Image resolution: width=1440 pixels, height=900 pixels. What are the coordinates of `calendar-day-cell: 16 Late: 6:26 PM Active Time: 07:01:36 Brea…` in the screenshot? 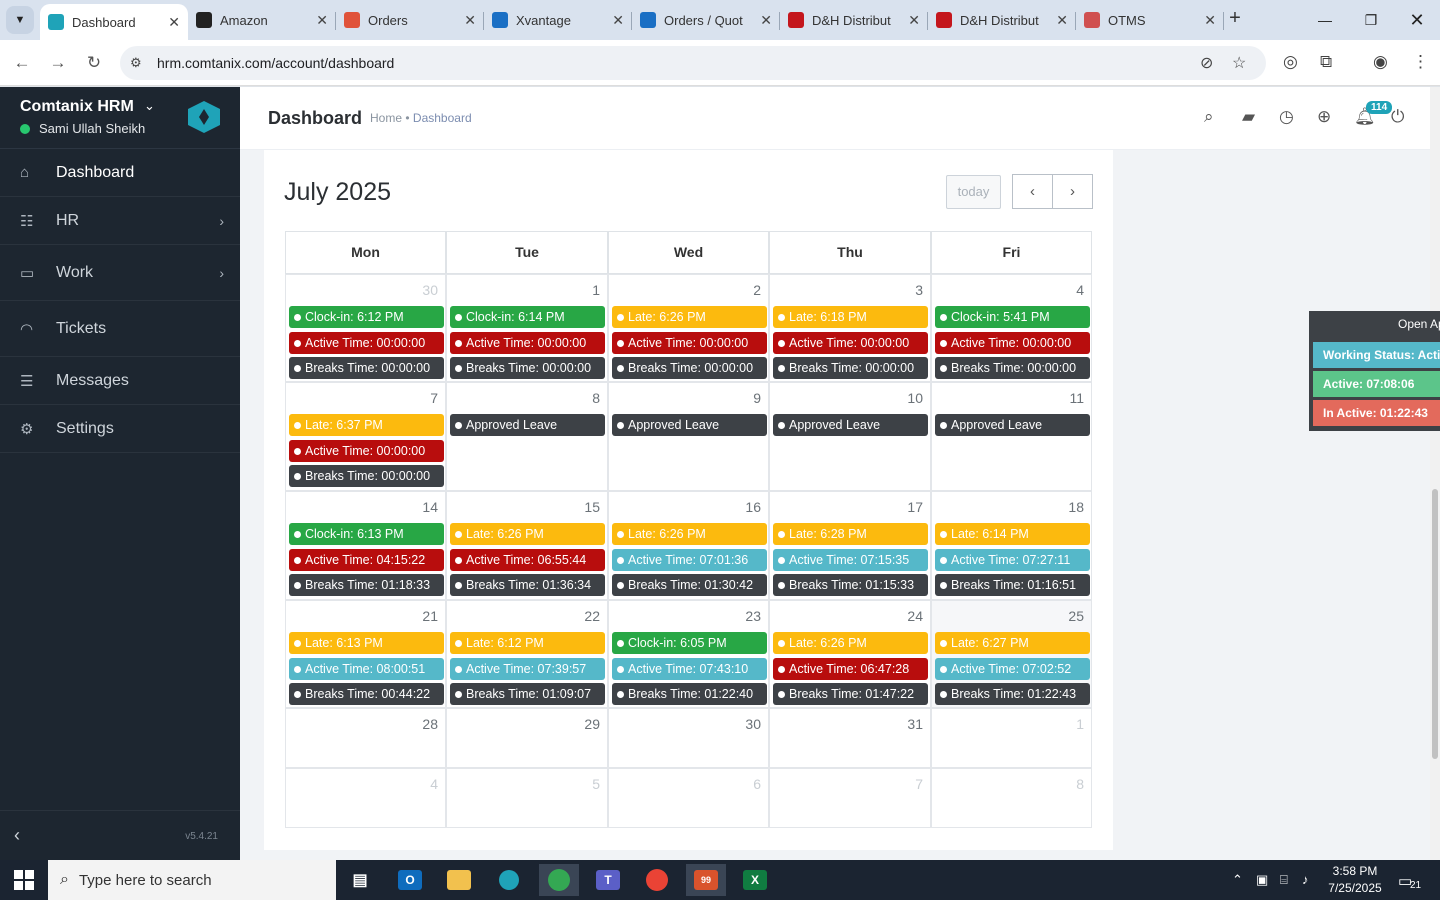 It's located at (688, 545).